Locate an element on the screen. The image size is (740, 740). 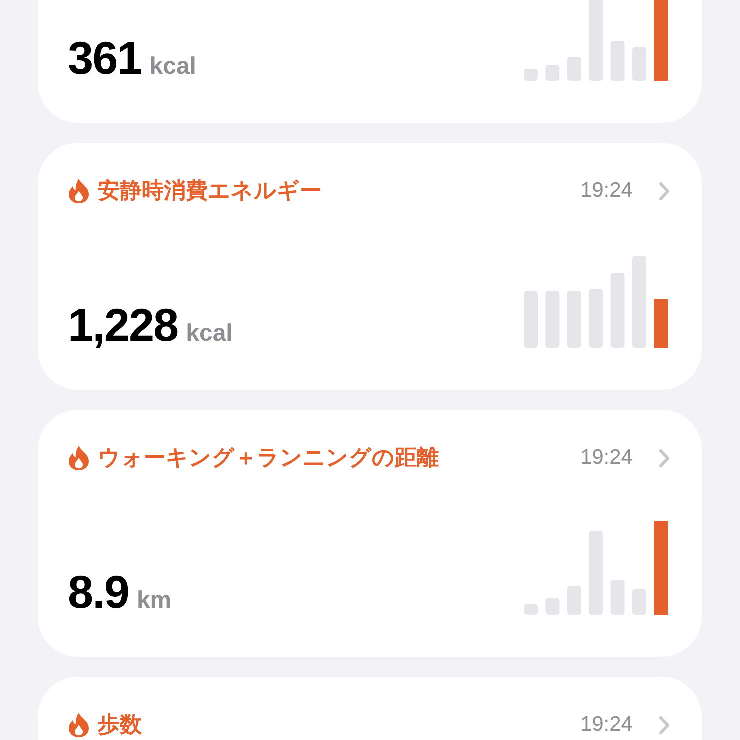
unit-label: km is located at coordinates (154, 601).